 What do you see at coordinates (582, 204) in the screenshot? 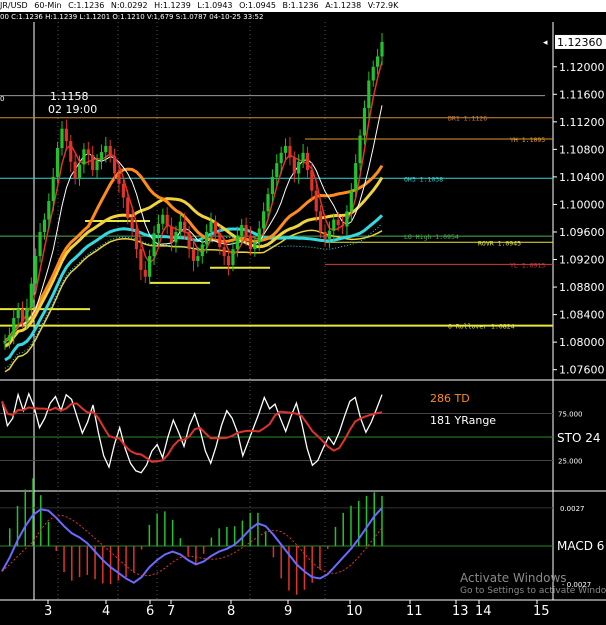
I see `price-axis-label: 1.10000` at bounding box center [582, 204].